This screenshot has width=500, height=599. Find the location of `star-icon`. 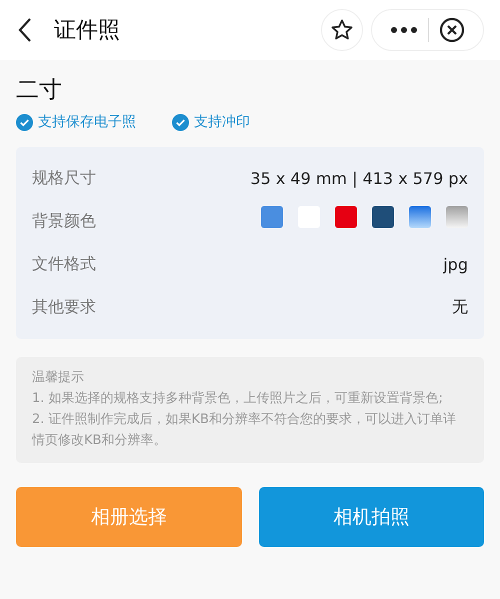

star-icon is located at coordinates (342, 30).